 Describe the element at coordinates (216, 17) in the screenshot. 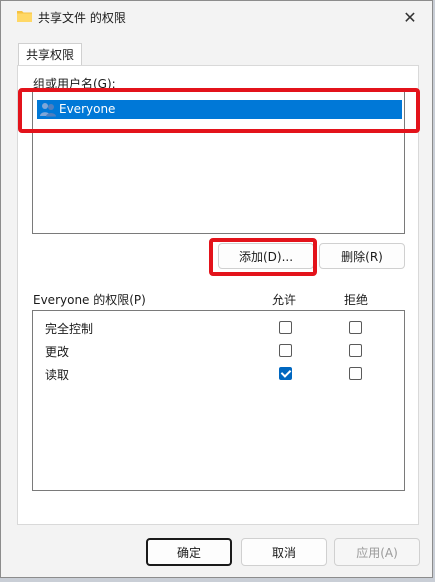

I see `title-bar: 共享文件 的权限 ✕` at that location.